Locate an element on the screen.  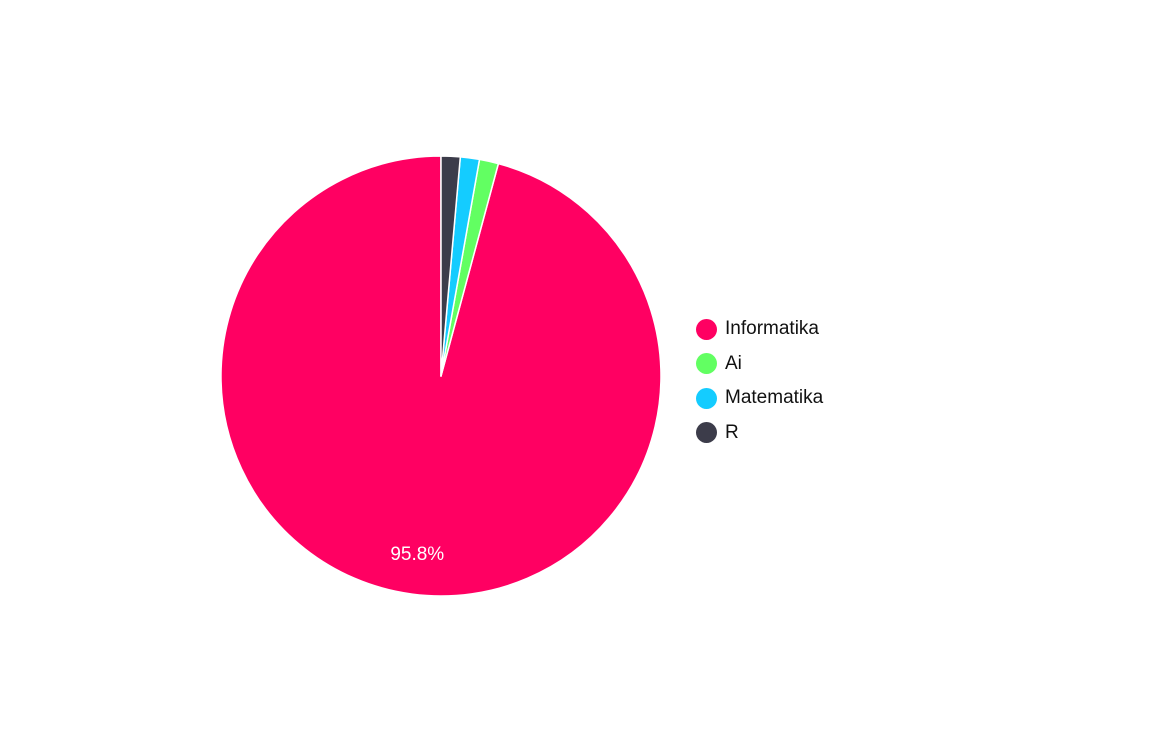
data-label-informatika: 95.8% is located at coordinates (417, 554).